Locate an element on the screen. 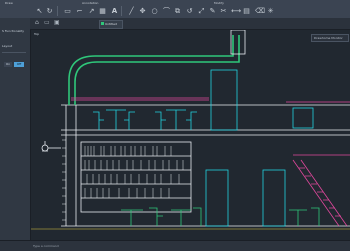 This screenshot has width=350, height=251. drawing-tab-icon is located at coordinates (102, 23).